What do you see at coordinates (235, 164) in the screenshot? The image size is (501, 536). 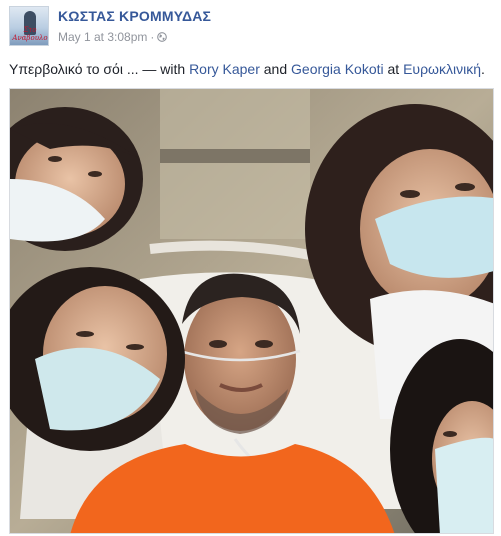 I see `window-panel` at bounding box center [235, 164].